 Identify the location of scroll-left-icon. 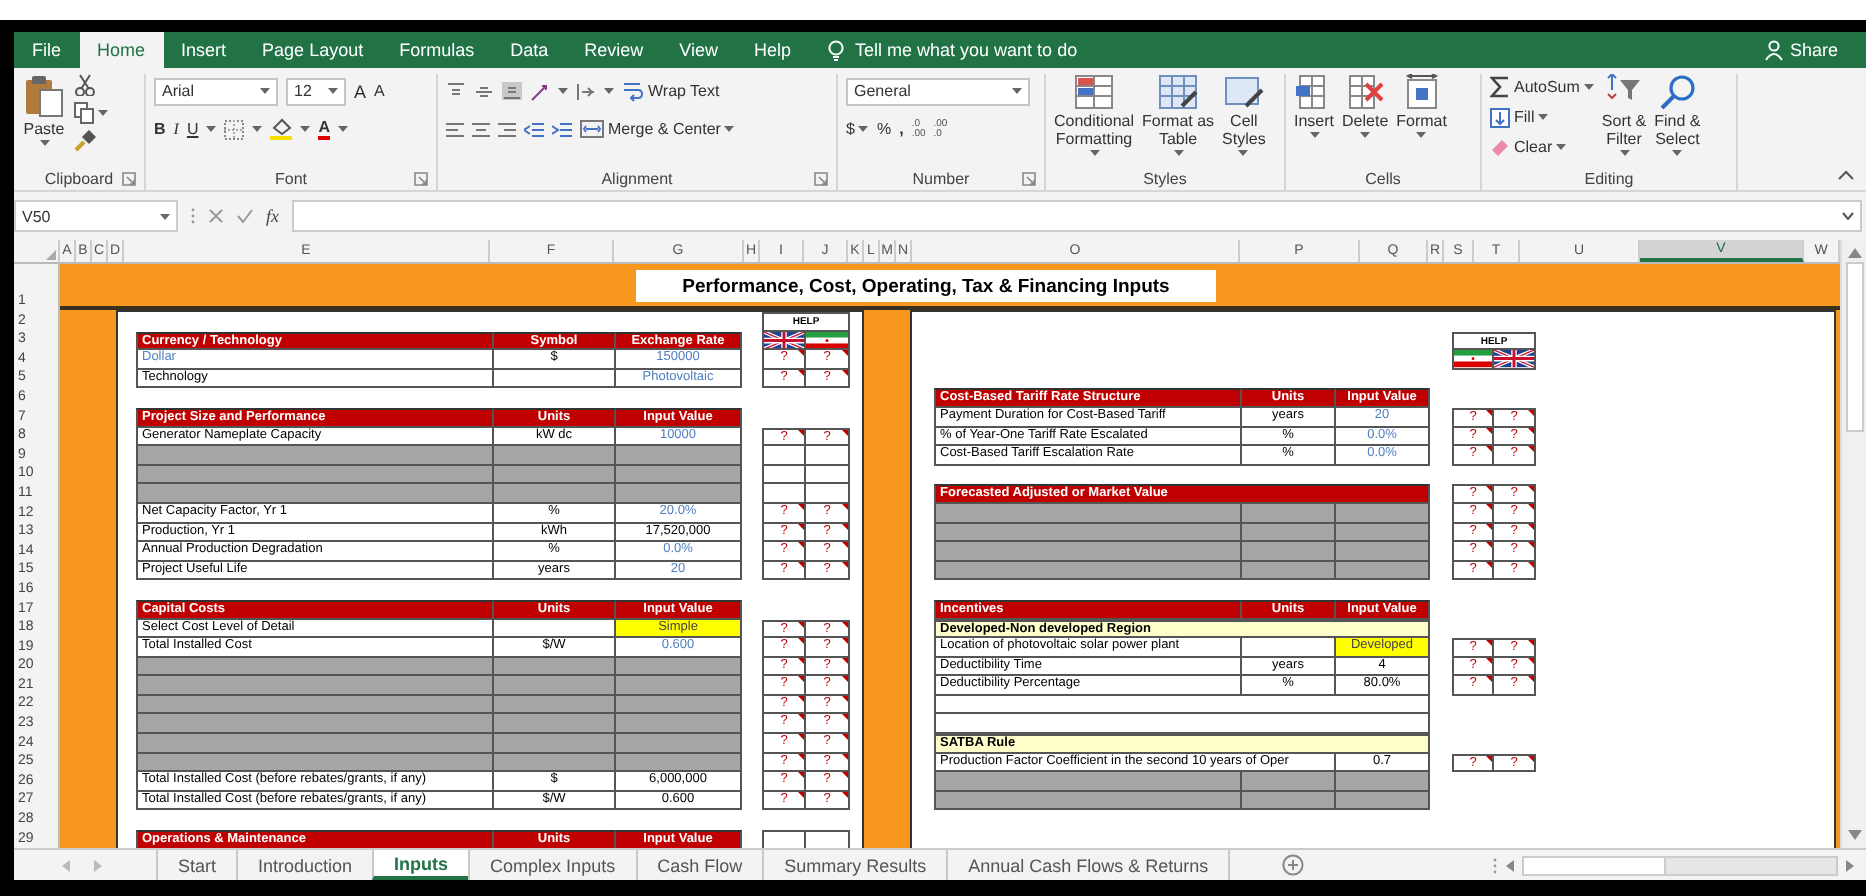
(1510, 865).